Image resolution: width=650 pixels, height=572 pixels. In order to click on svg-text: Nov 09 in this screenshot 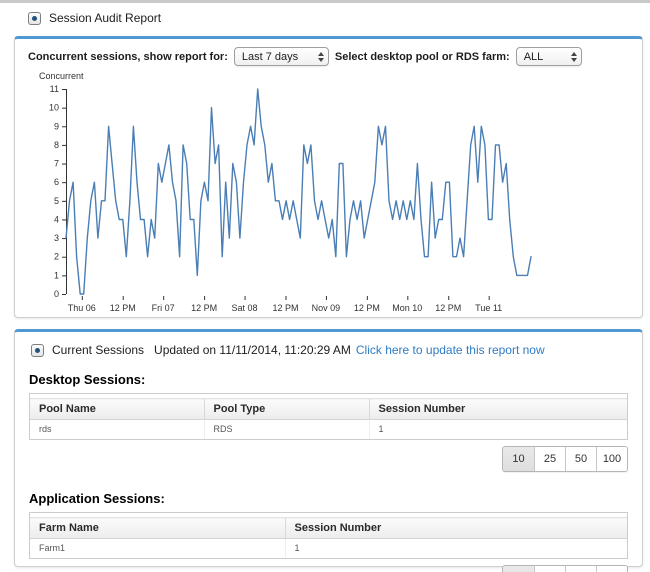, I will do `click(326, 308)`.